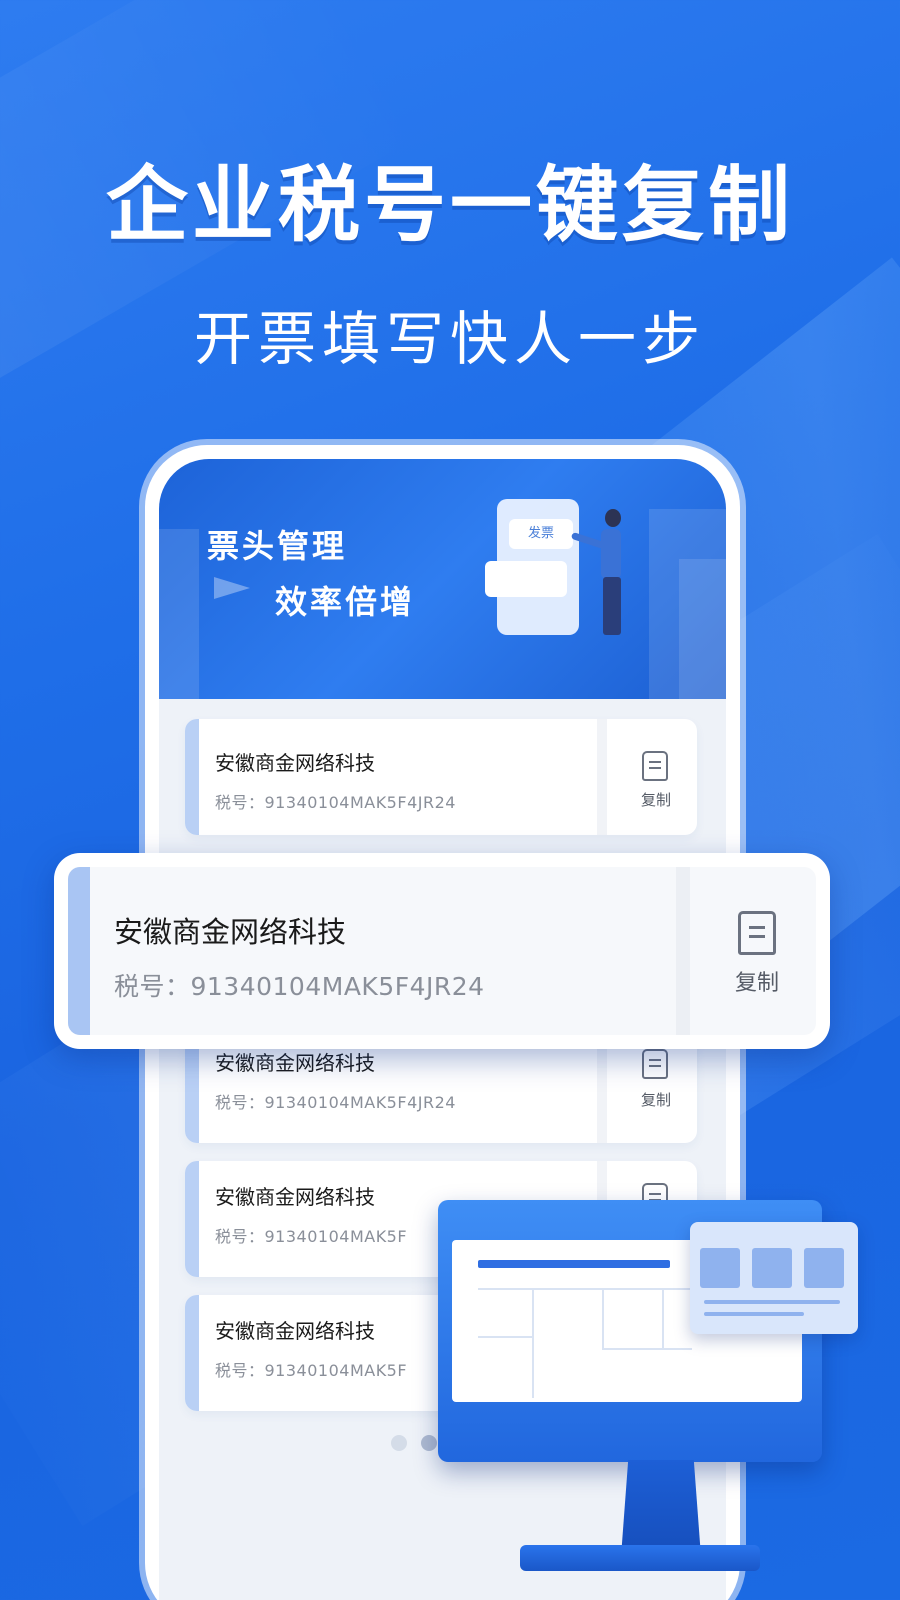  What do you see at coordinates (449, 205) in the screenshot?
I see `hero-headline: 企业税号一键复制` at bounding box center [449, 205].